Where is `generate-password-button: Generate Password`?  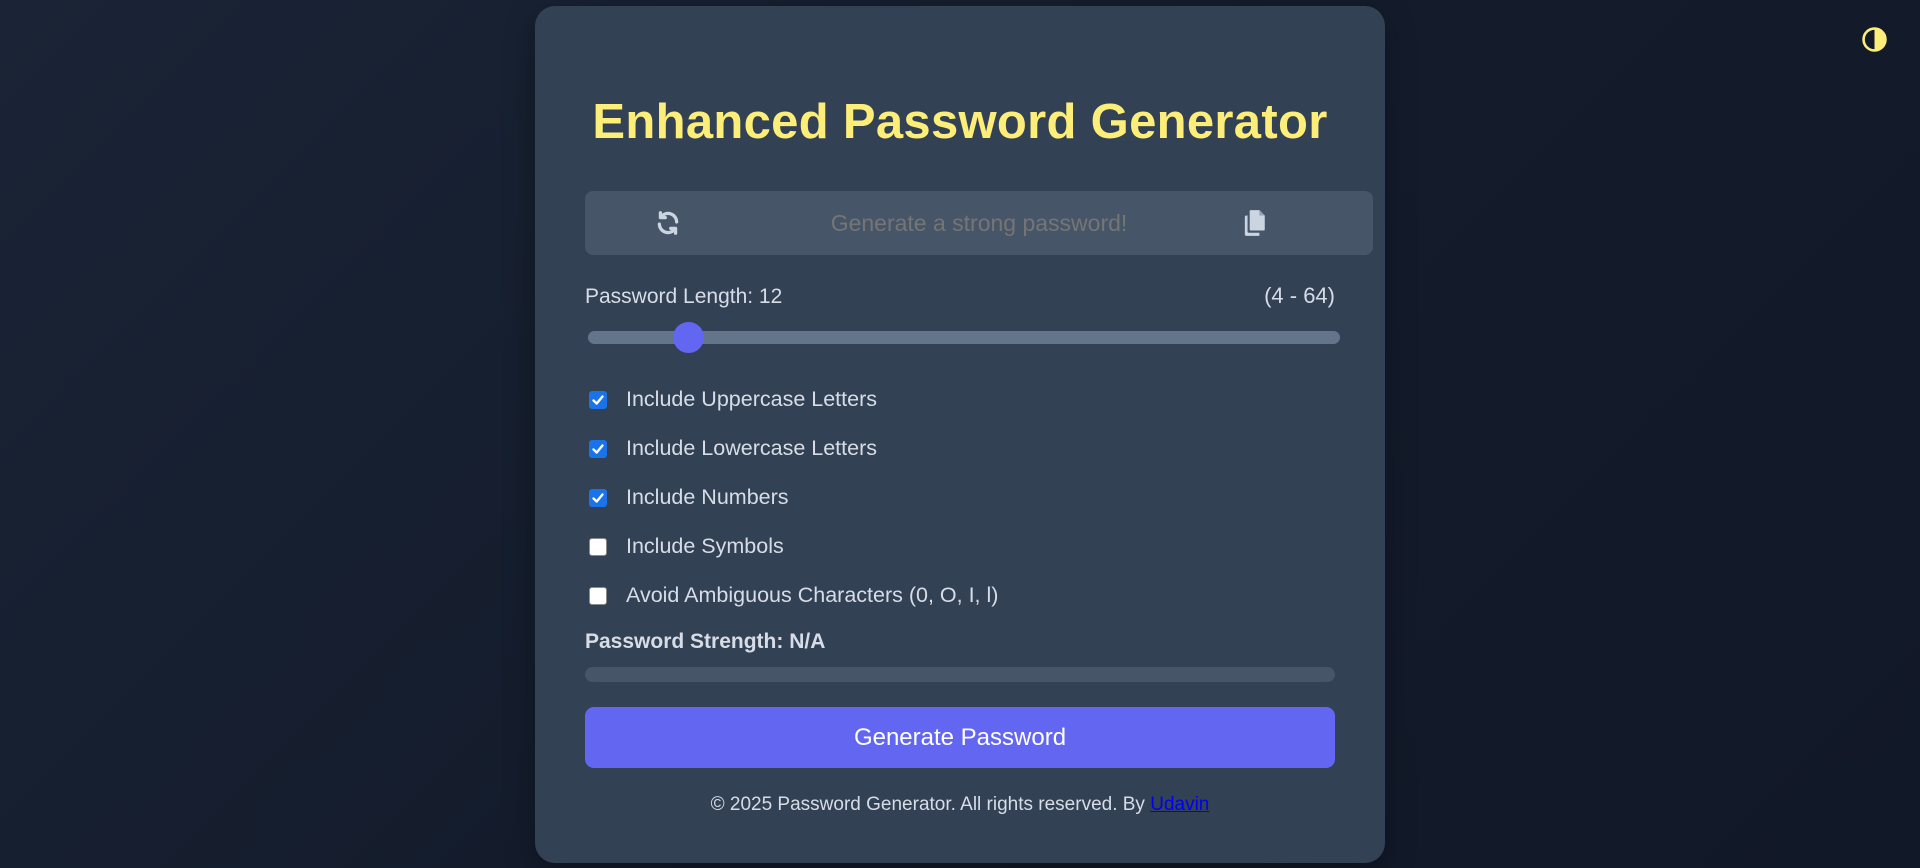
generate-password-button: Generate Password is located at coordinates (960, 737).